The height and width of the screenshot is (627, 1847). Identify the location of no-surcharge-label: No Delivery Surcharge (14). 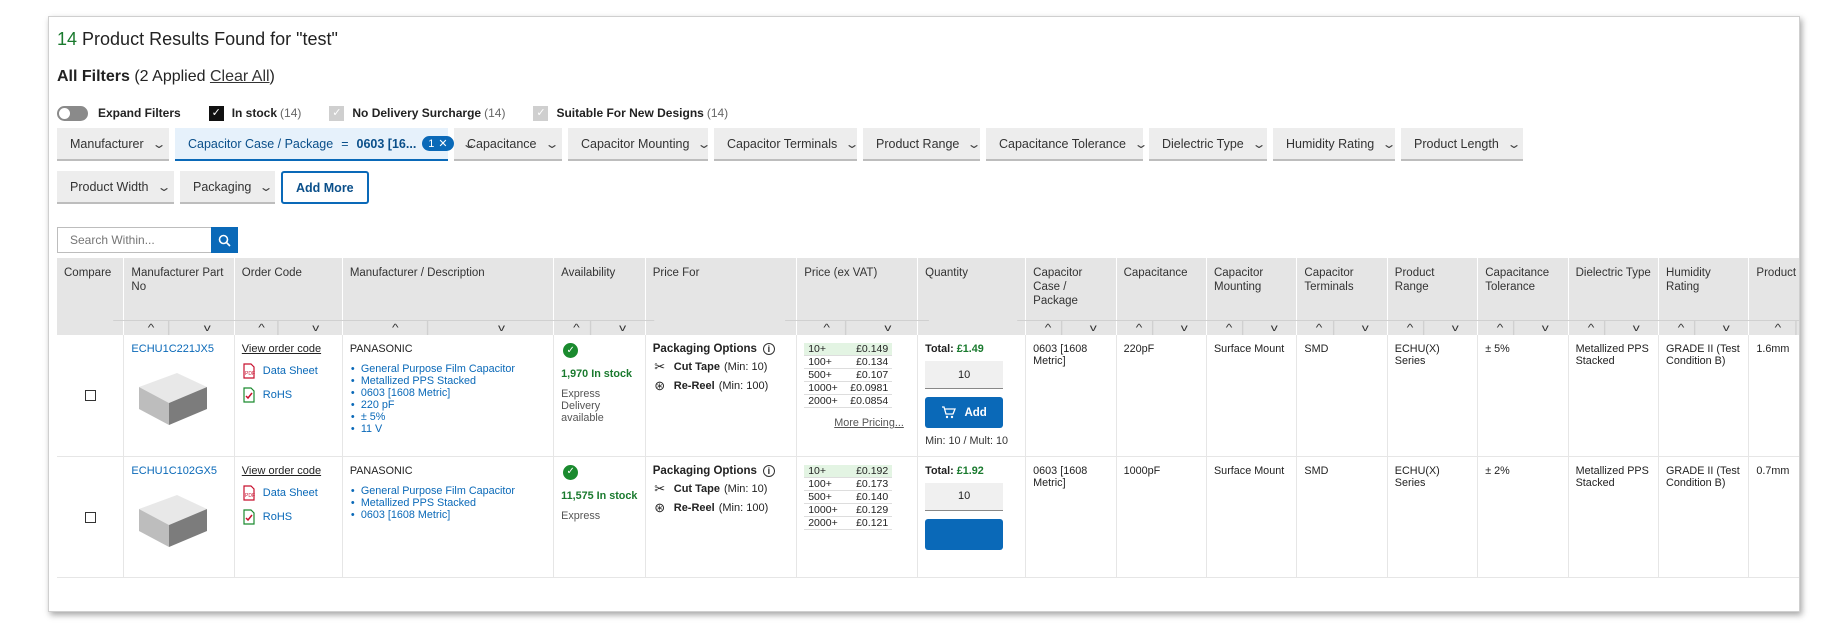
(428, 113).